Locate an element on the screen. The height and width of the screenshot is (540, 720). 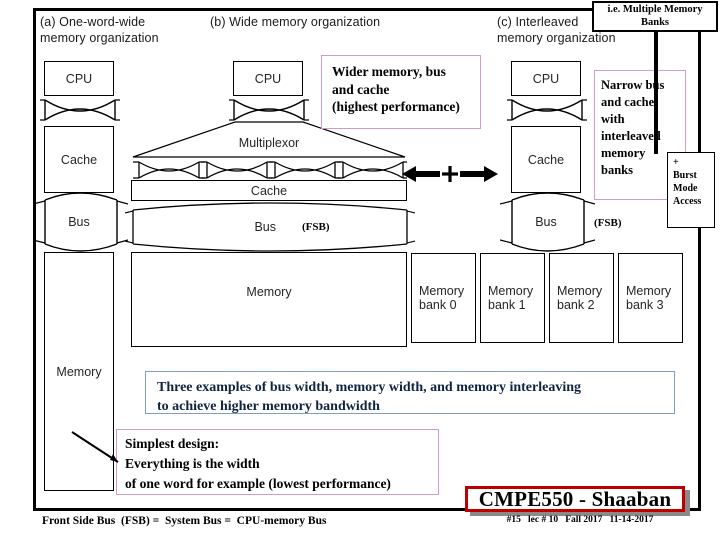
column-a-cpu-label: CPU is located at coordinates (79, 78).